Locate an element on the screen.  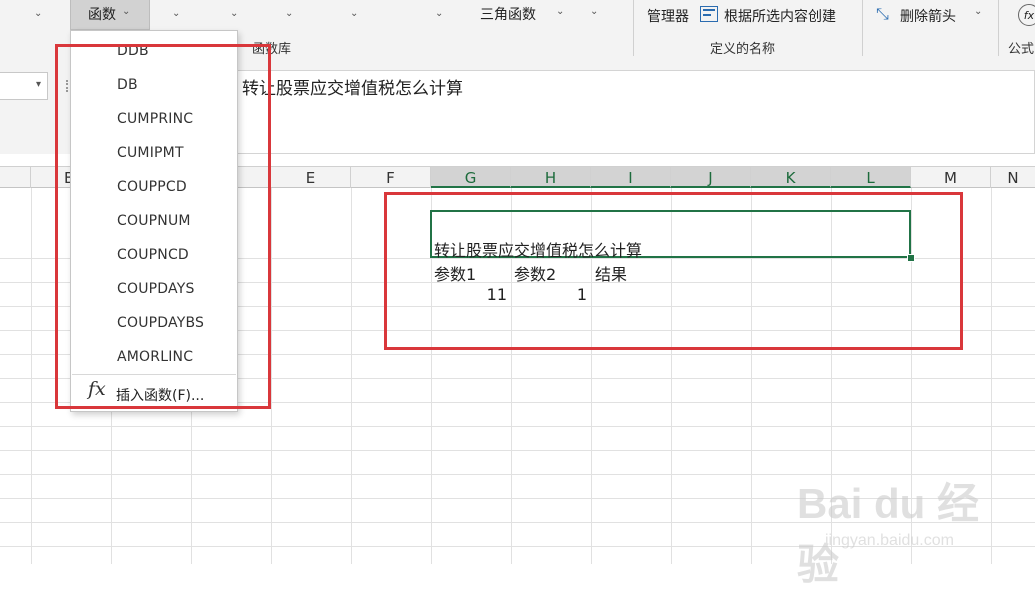
column-header-j: J is located at coordinates (711, 177).